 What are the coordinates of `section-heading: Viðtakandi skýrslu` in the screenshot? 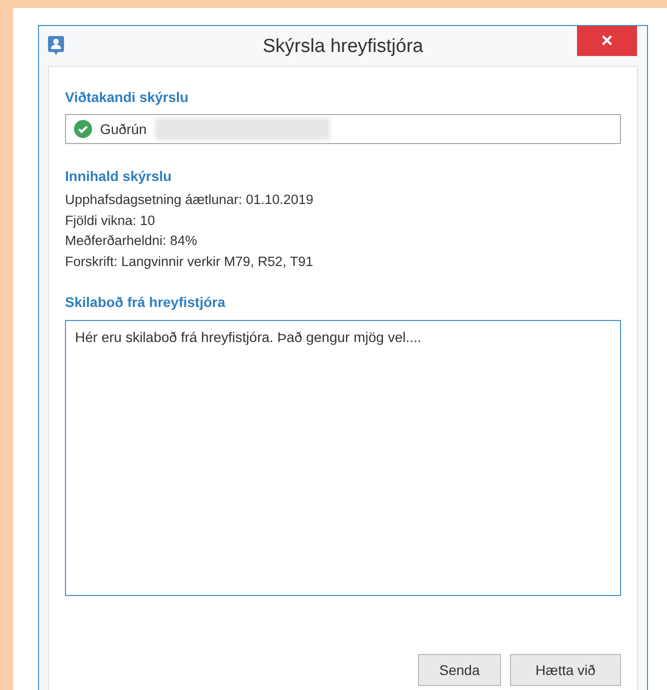 It's located at (127, 97).